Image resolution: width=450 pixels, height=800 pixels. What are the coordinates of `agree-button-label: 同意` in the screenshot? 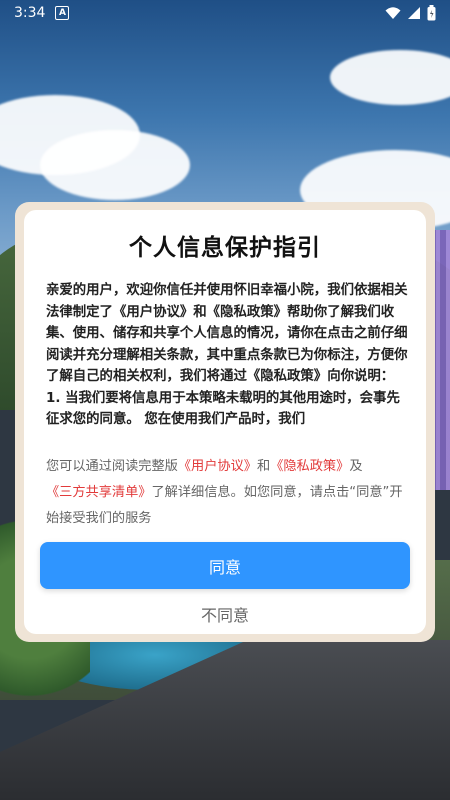 It's located at (224, 567).